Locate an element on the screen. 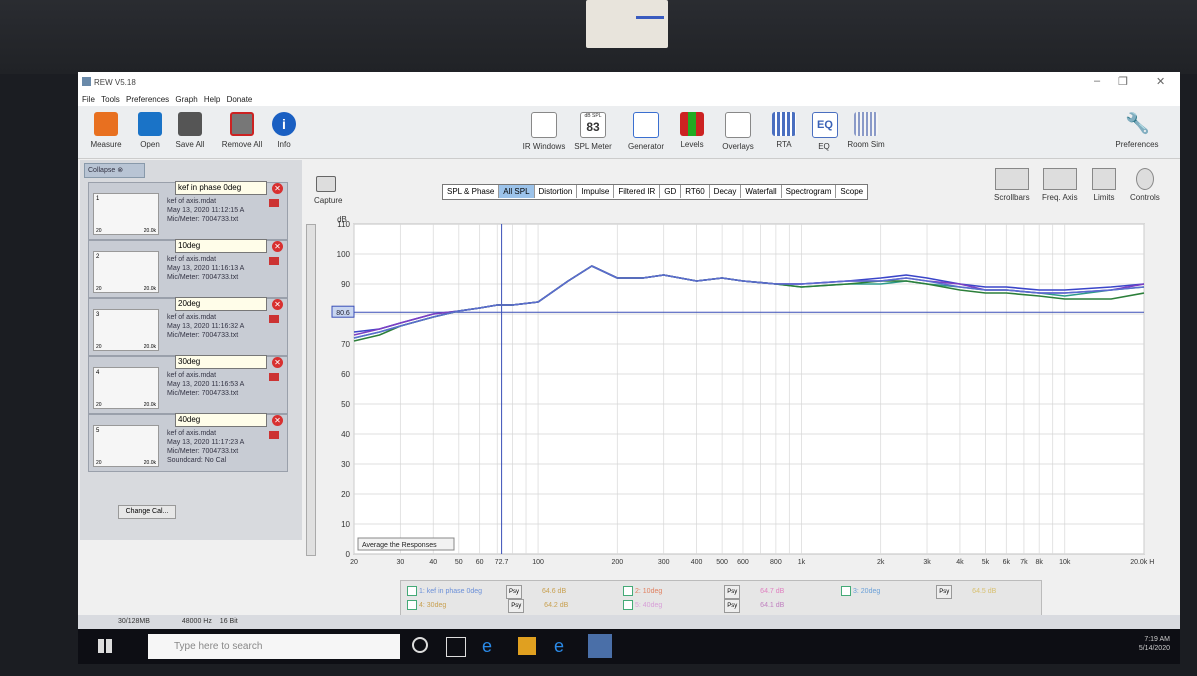  status-bar: 30/128MB 48000 Hz 16 Bit is located at coordinates (629, 622).